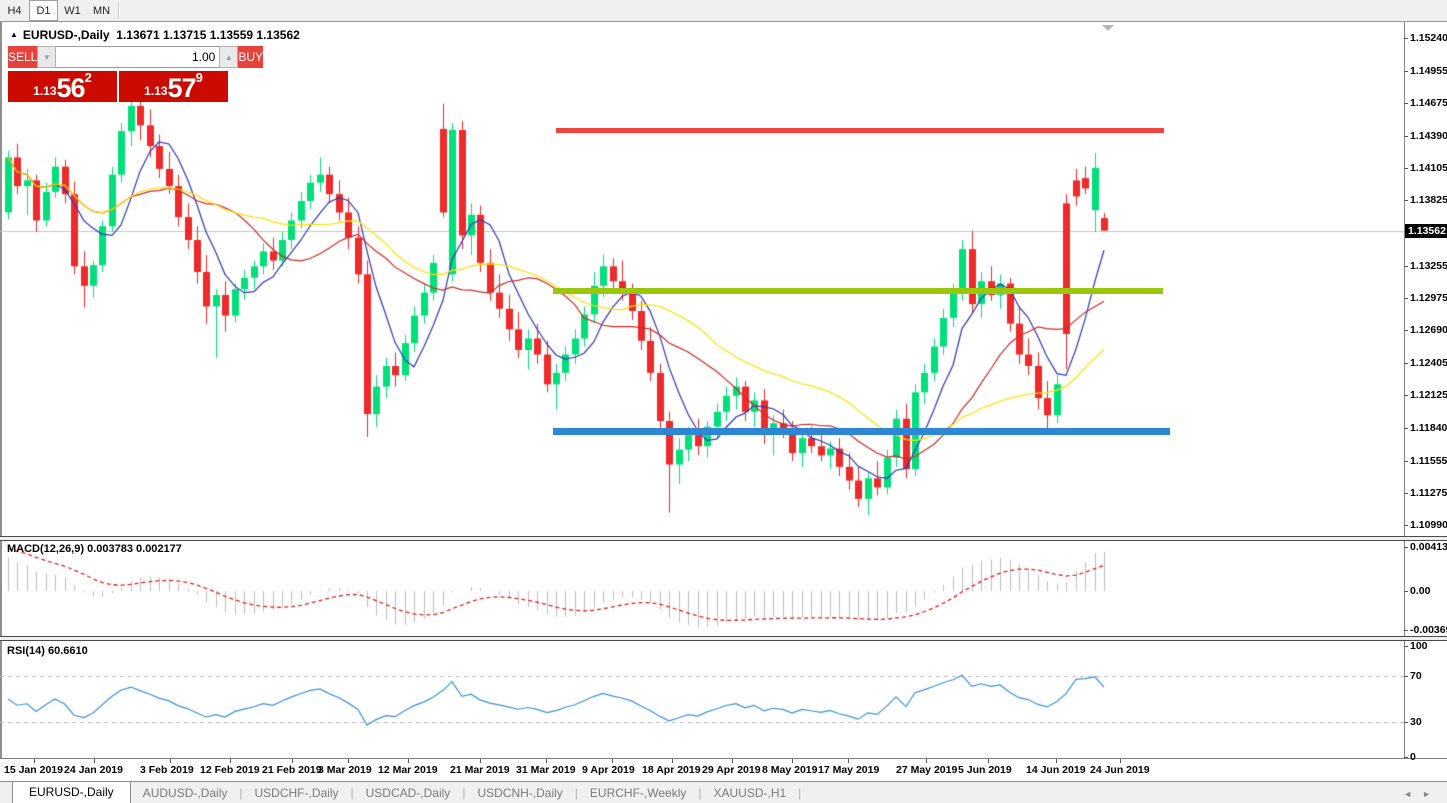 This screenshot has height=803, width=1447. Describe the element at coordinates (1428, 525) in the screenshot. I see `price-axis-label: 1.10990` at that location.